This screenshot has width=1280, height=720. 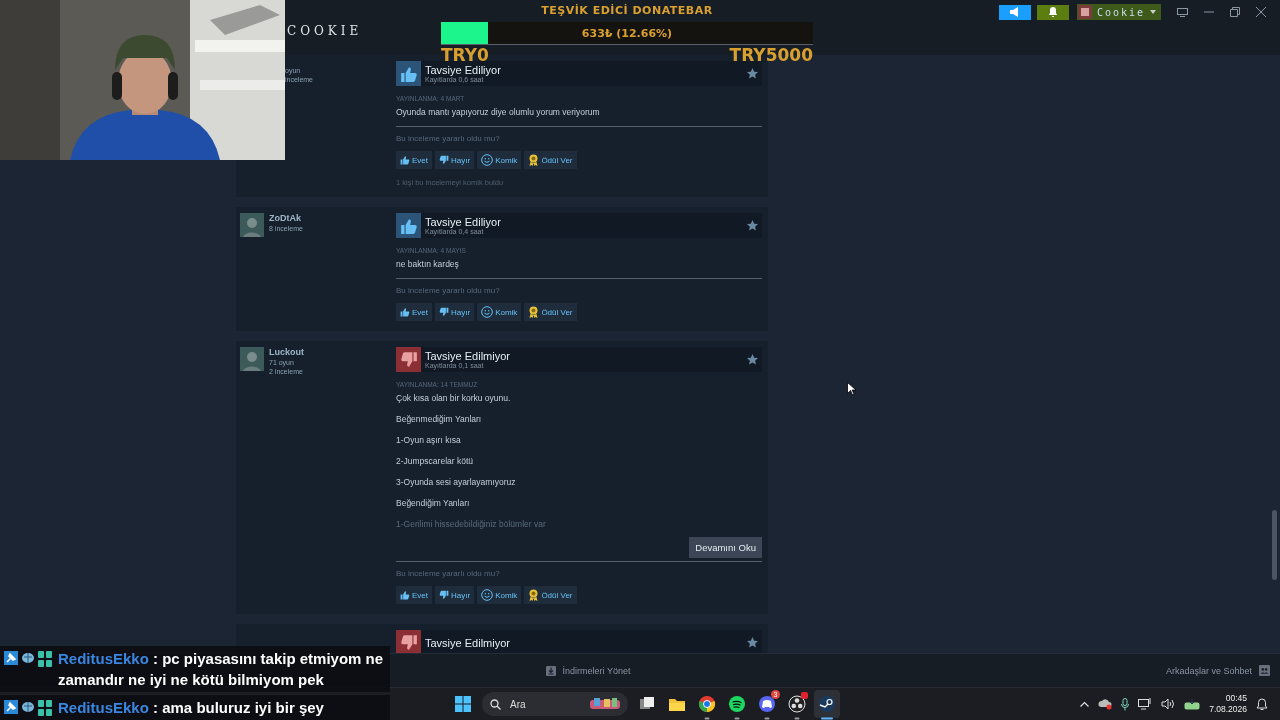 I want to click on game-launcher-icon, so click(x=827, y=707).